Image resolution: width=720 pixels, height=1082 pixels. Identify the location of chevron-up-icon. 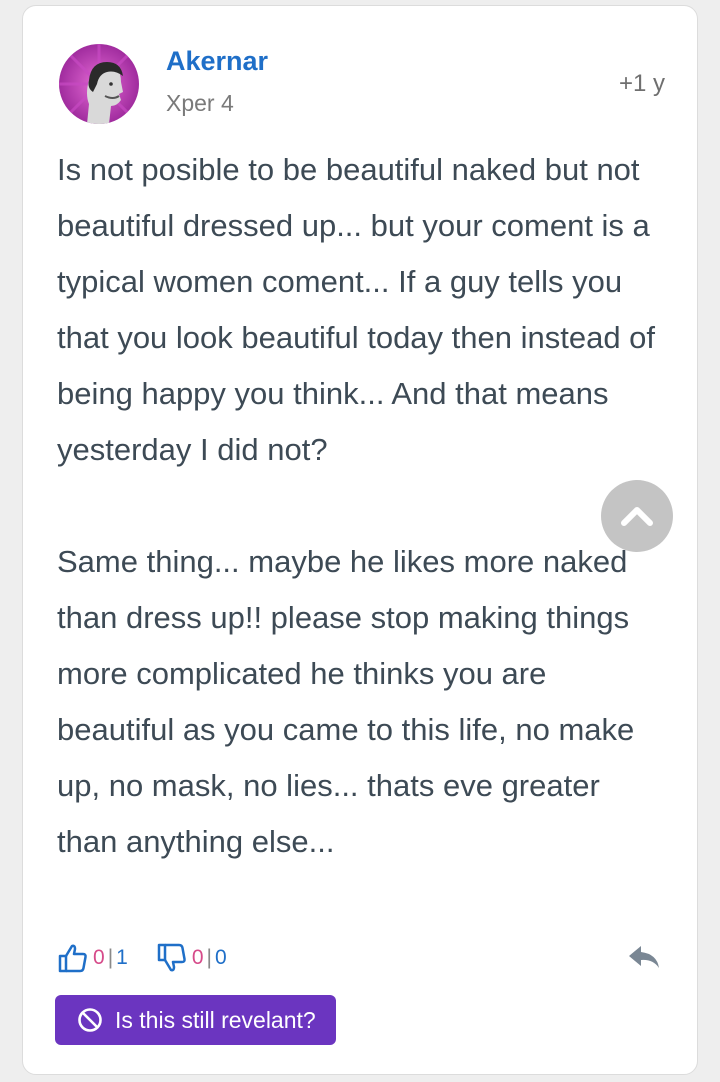
(637, 516).